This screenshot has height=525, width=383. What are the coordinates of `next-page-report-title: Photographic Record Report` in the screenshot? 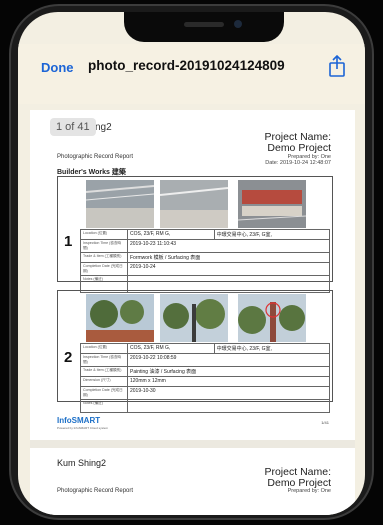 It's located at (95, 491).